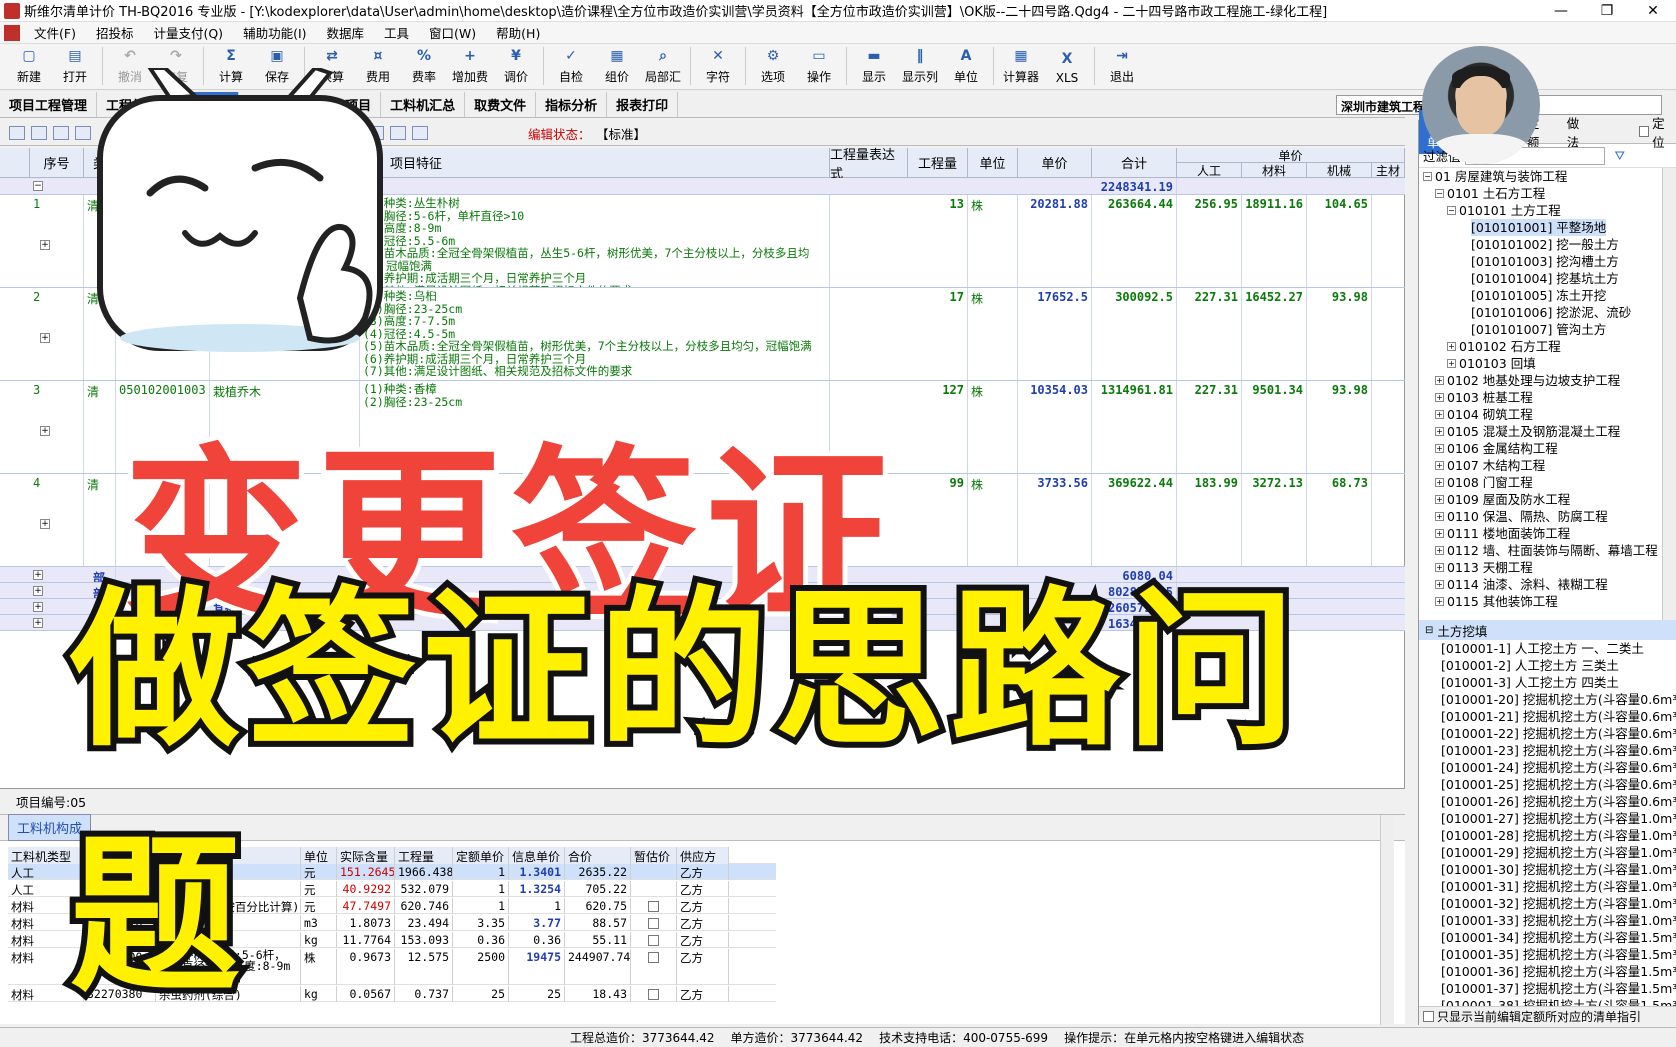  I want to click on tree-node: +0102 地基处理与边坡支护工程, so click(1549, 380).